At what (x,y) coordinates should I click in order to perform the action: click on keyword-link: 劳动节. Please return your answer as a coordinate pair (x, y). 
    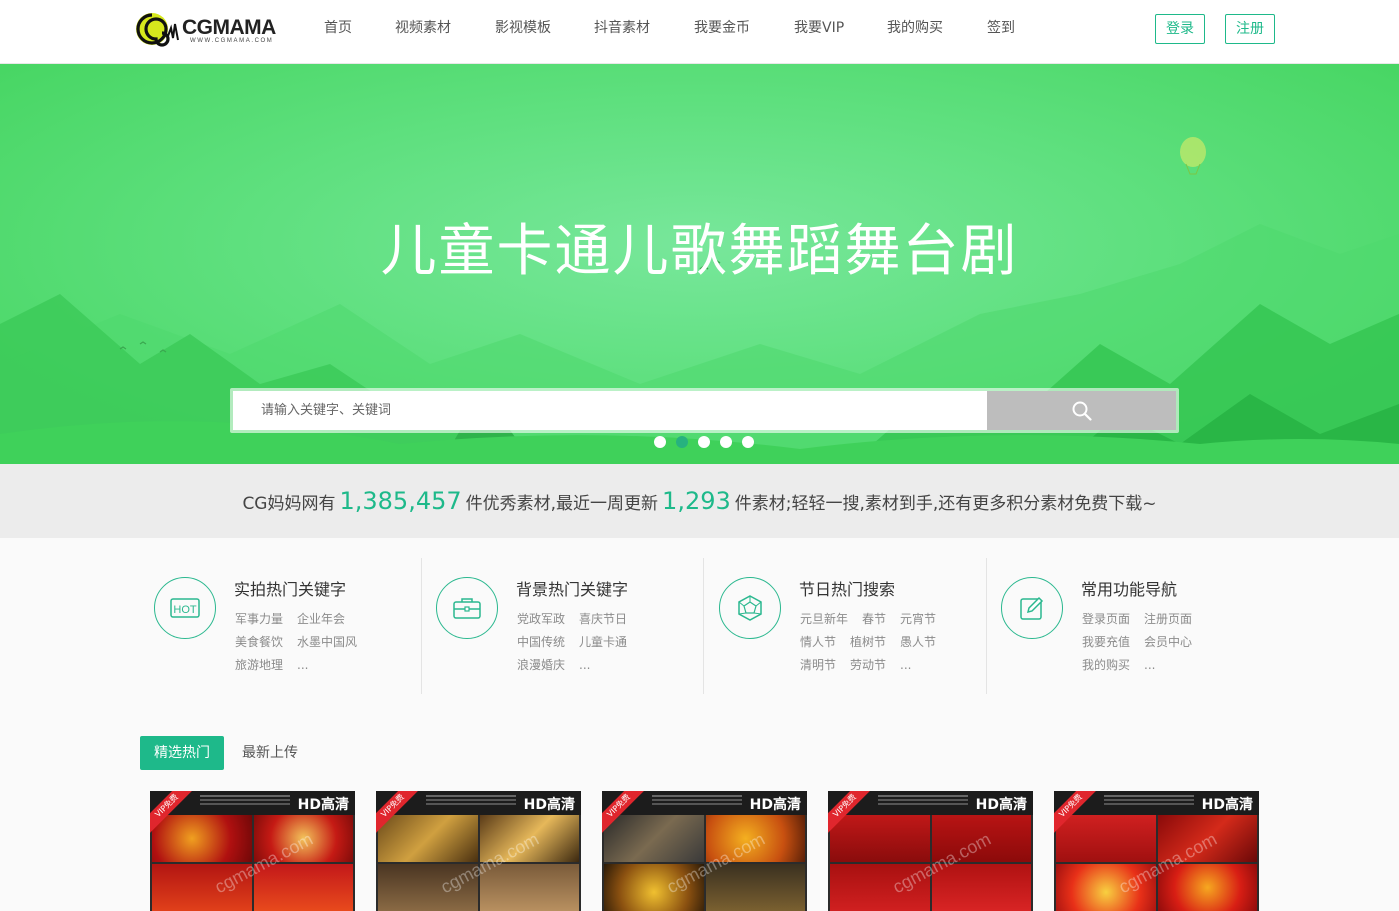
    Looking at the image, I should click on (868, 665).